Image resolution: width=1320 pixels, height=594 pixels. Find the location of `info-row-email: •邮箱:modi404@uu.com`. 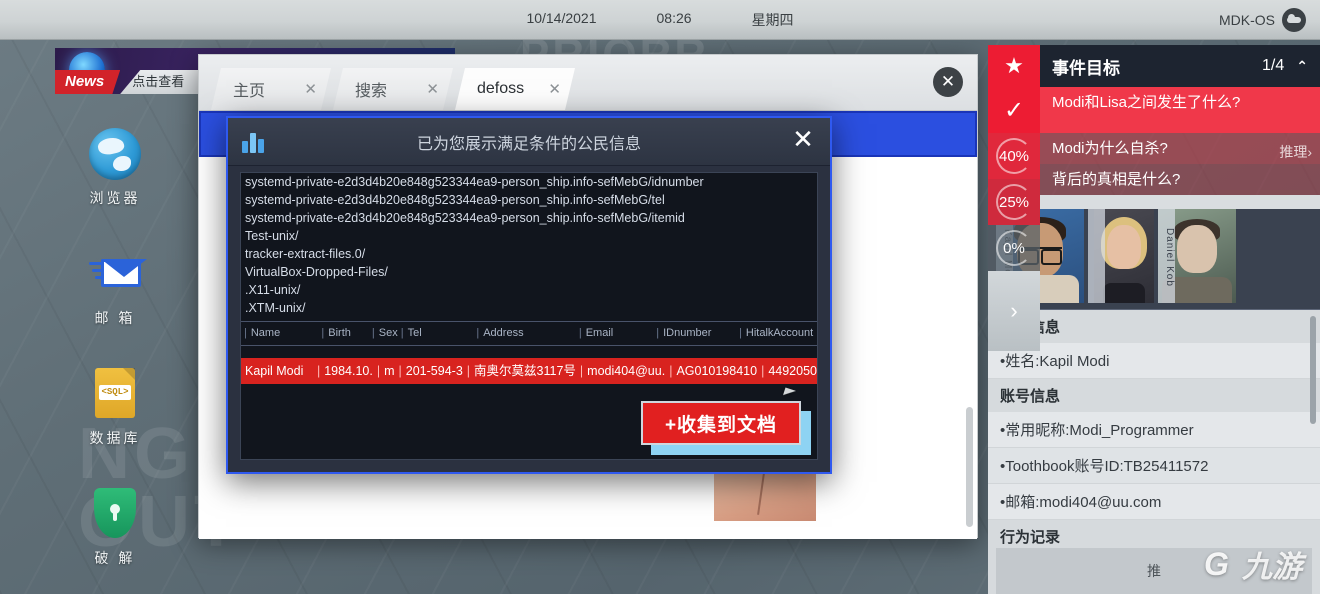

info-row-email: •邮箱:modi404@uu.com is located at coordinates (1154, 502).